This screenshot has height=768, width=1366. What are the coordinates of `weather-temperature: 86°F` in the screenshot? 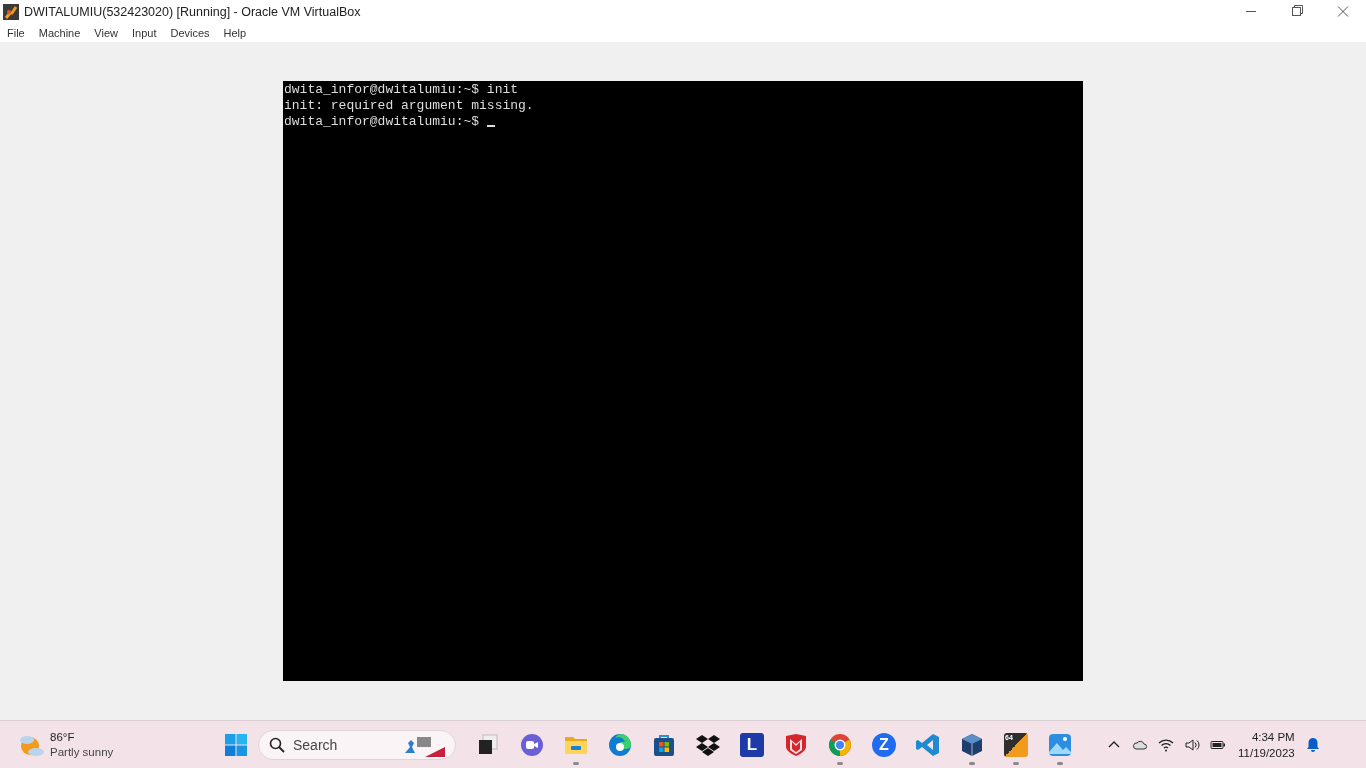 It's located at (63, 737).